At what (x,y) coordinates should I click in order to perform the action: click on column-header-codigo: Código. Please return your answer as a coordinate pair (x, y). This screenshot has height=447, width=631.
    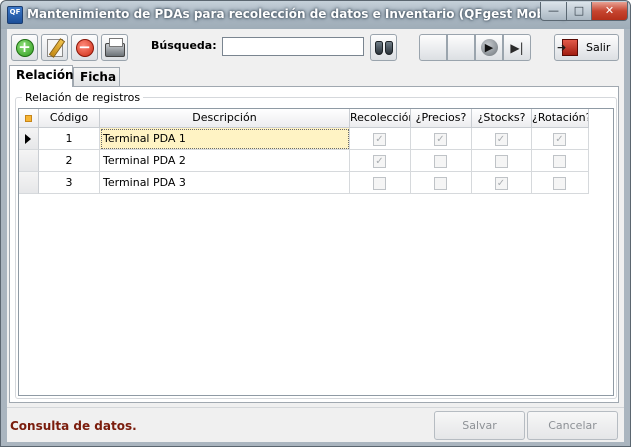
    Looking at the image, I should click on (69, 118).